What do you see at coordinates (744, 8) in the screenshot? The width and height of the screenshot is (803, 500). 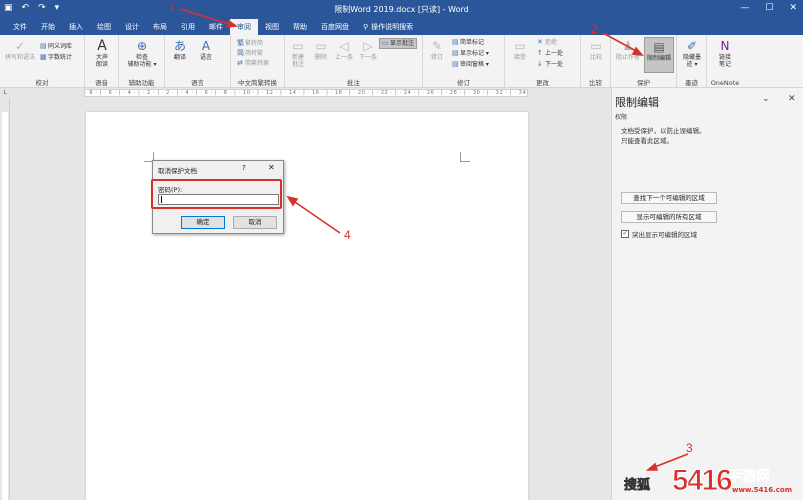 I see `minimize-icon: —` at bounding box center [744, 8].